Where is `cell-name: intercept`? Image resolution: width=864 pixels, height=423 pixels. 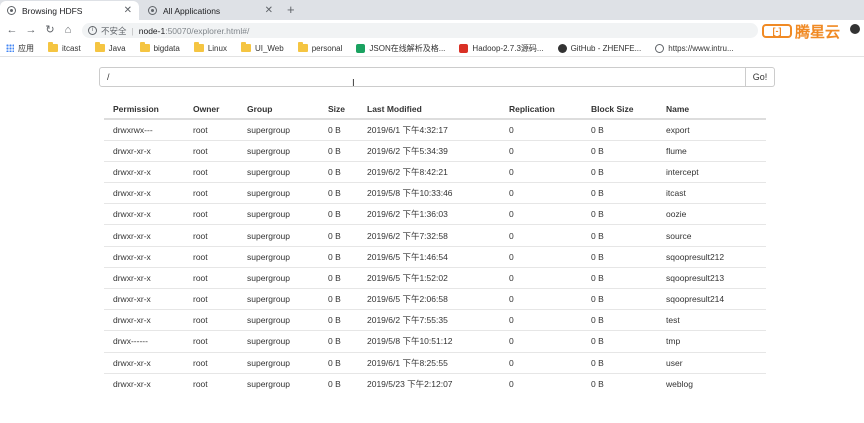
cell-name: intercept is located at coordinates (711, 171).